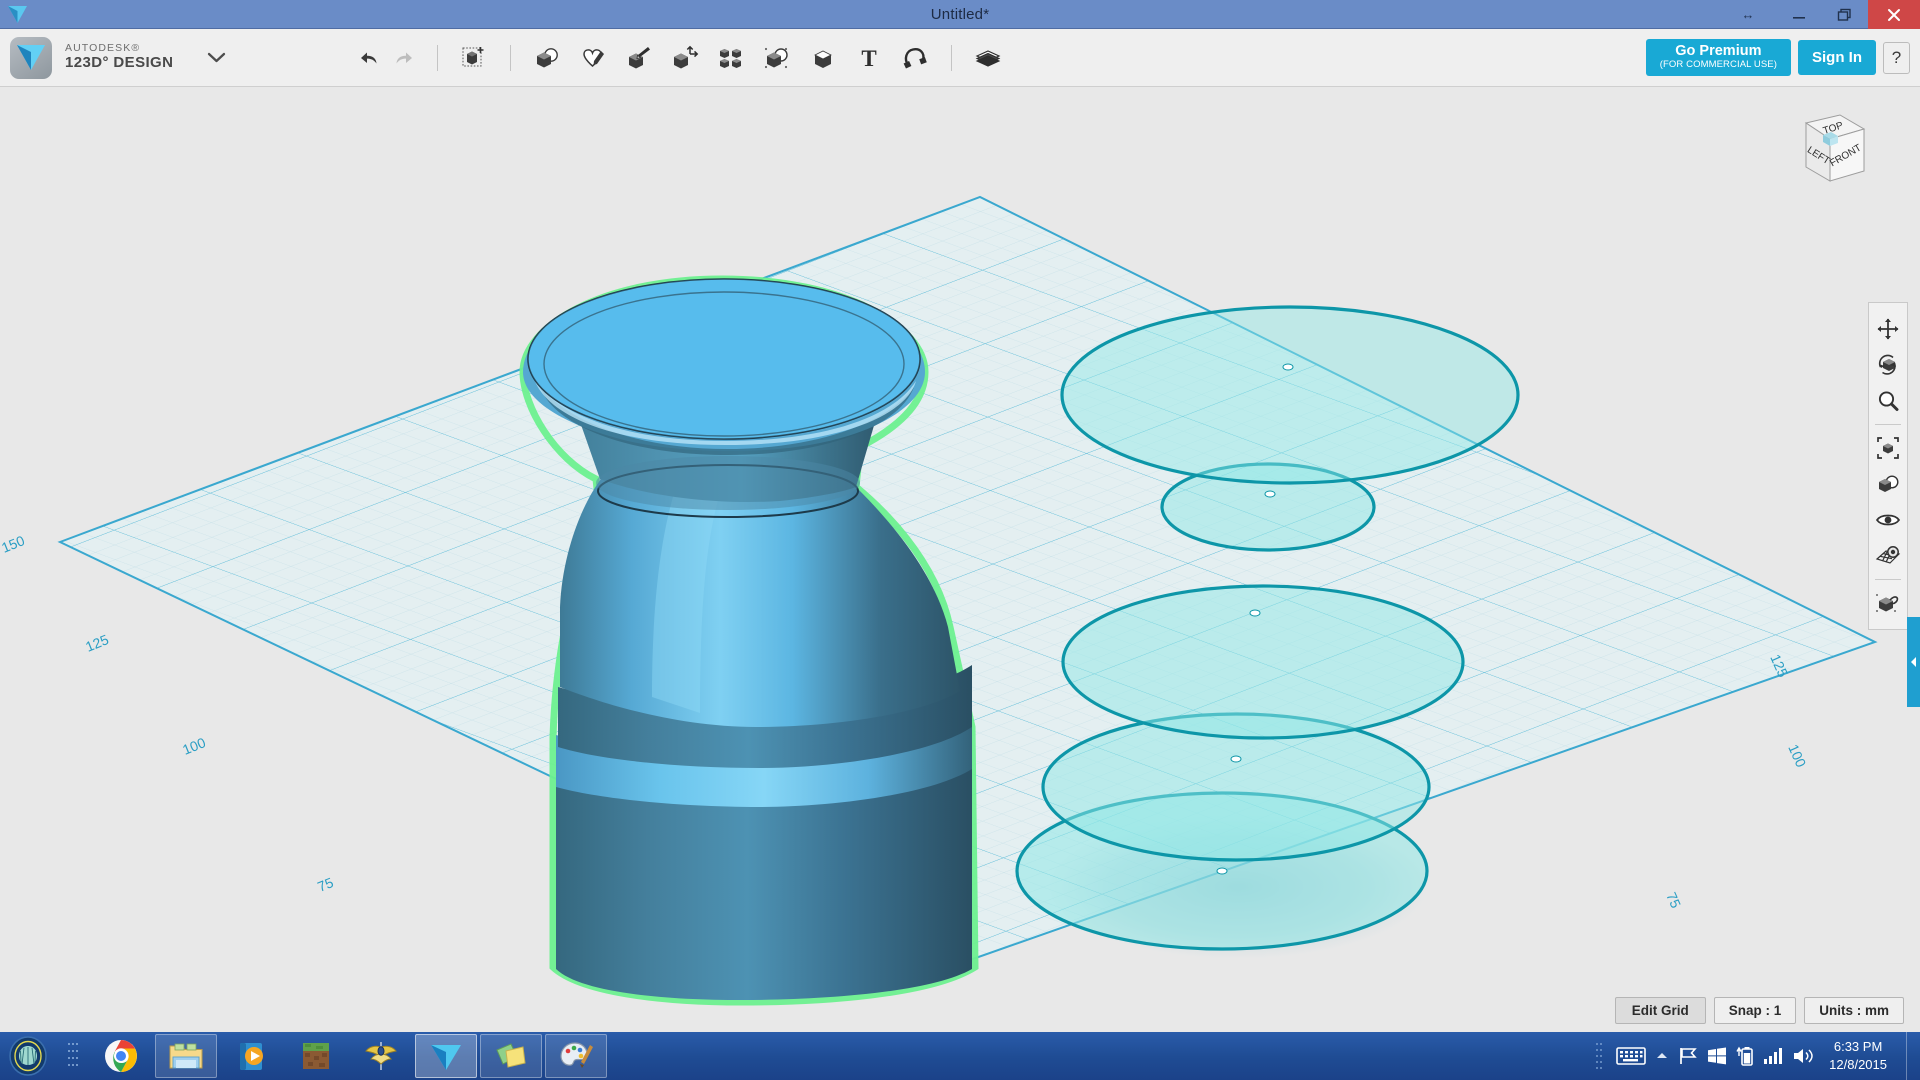 The height and width of the screenshot is (1080, 1920). Describe the element at coordinates (915, 58) in the screenshot. I see `measure-magnet-button` at that location.